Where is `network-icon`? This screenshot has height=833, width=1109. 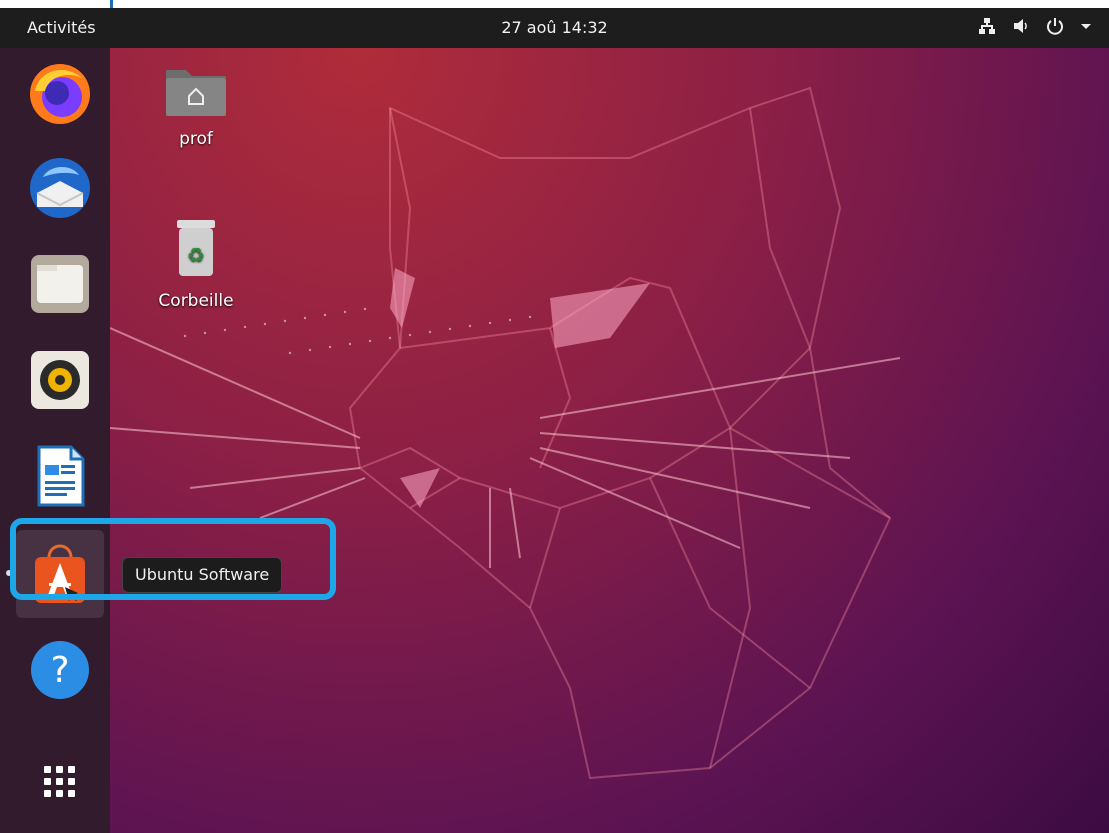 network-icon is located at coordinates (987, 26).